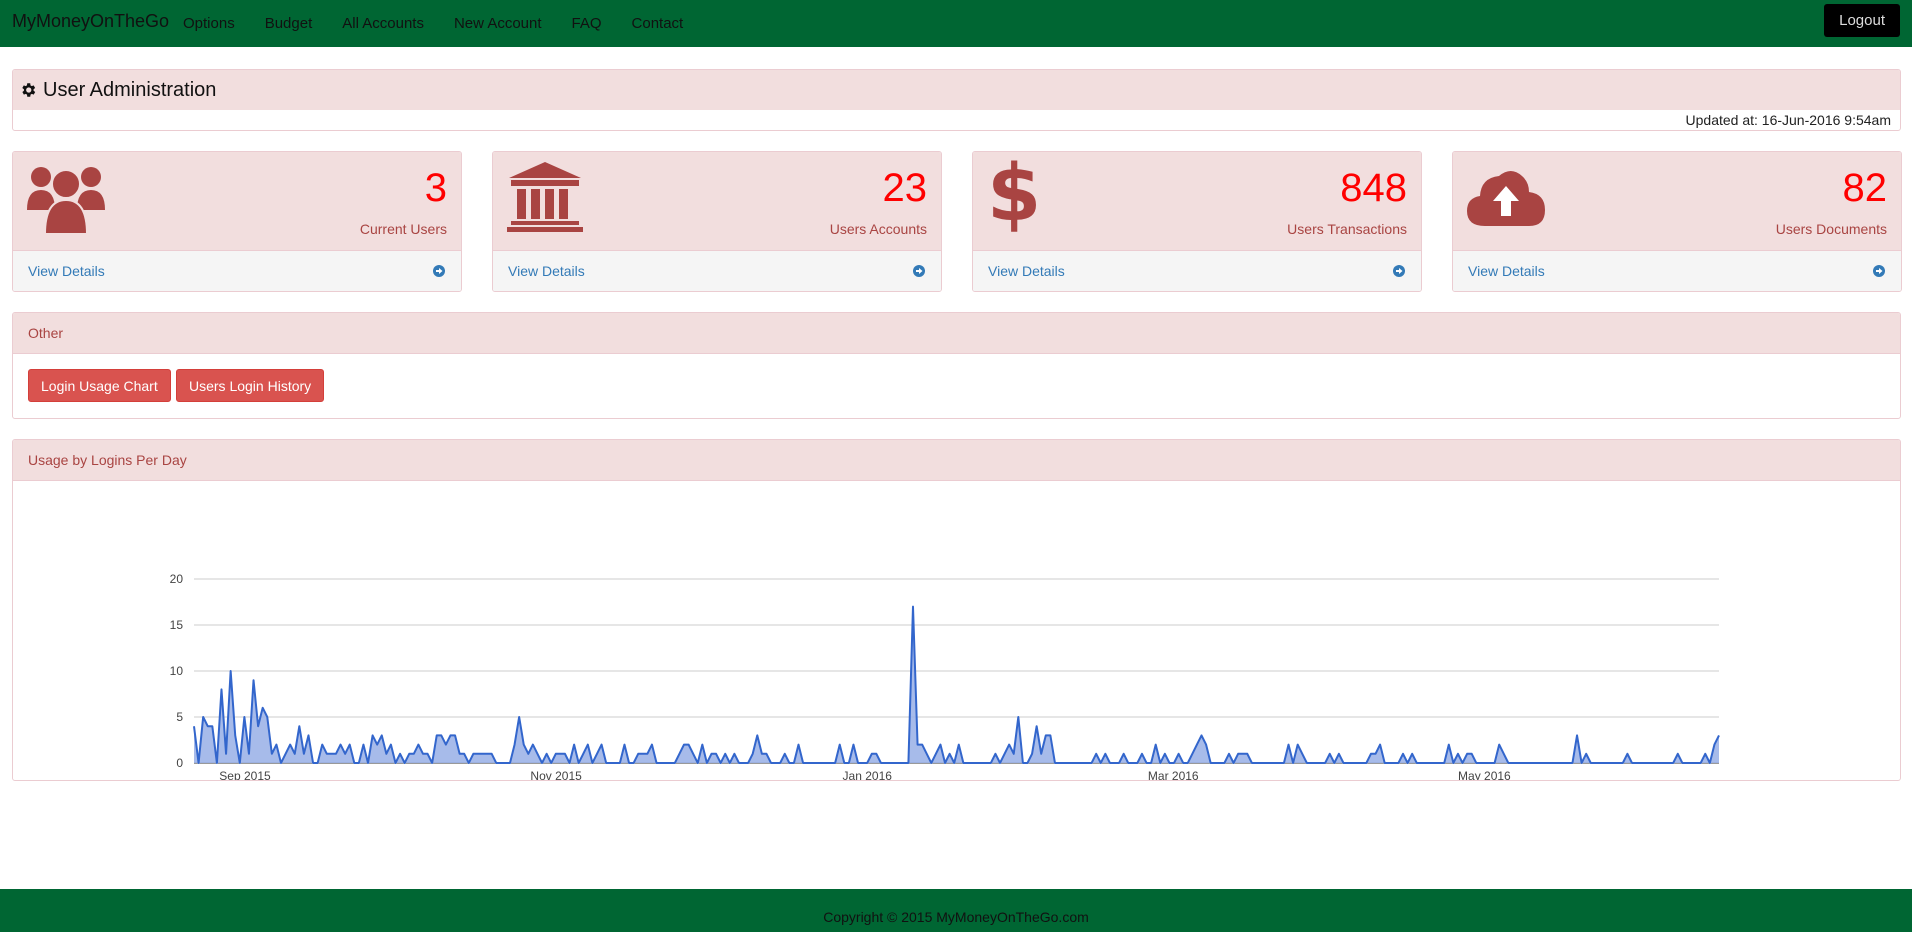 This screenshot has width=1912, height=932. Describe the element at coordinates (177, 579) in the screenshot. I see `y-tick-label: 20` at that location.